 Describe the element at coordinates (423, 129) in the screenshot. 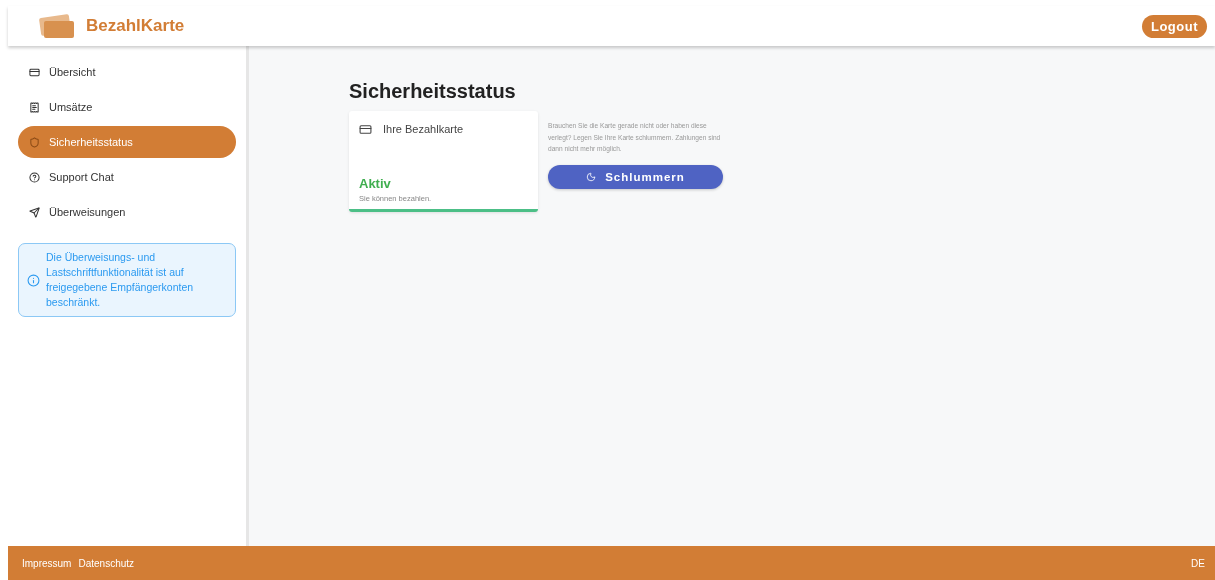

I see `card-label: Ihre Bezahlkarte` at that location.